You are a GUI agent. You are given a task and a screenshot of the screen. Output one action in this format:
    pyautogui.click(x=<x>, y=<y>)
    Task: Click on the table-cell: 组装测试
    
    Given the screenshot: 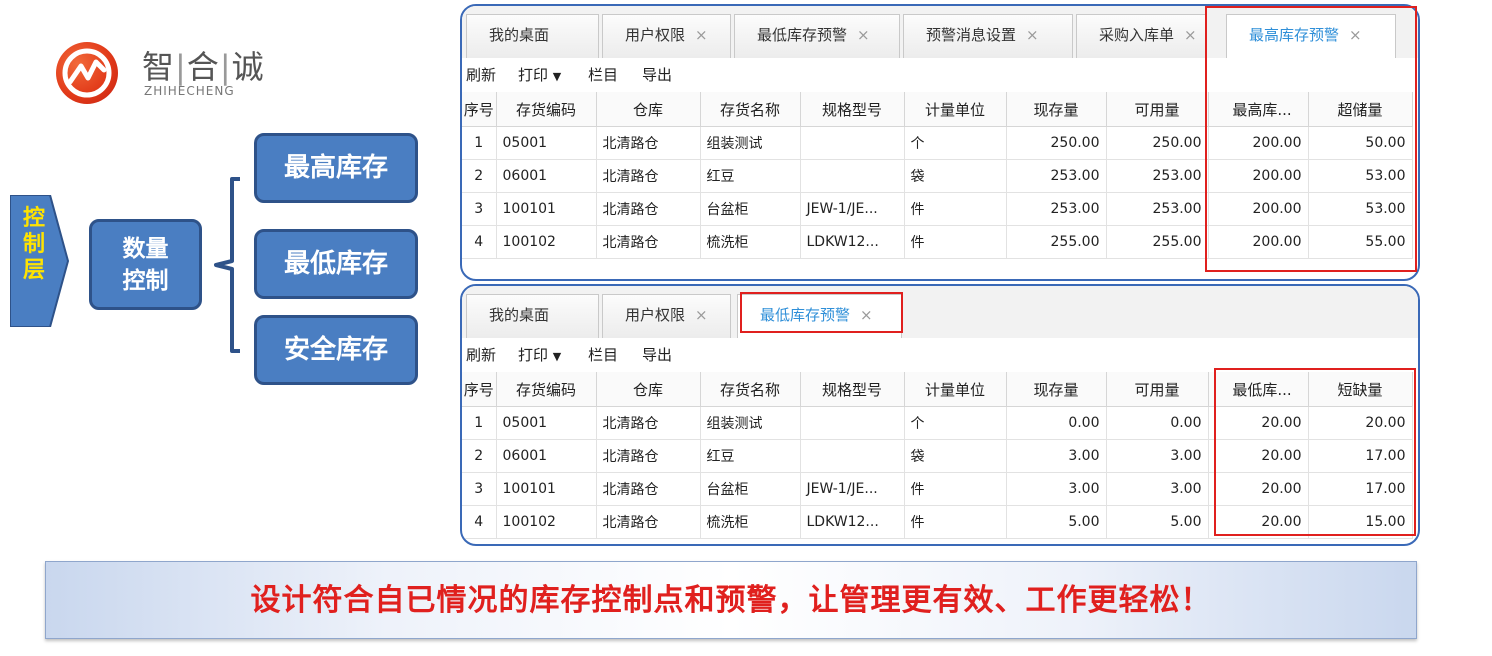 What is the action you would take?
    pyautogui.click(x=750, y=423)
    